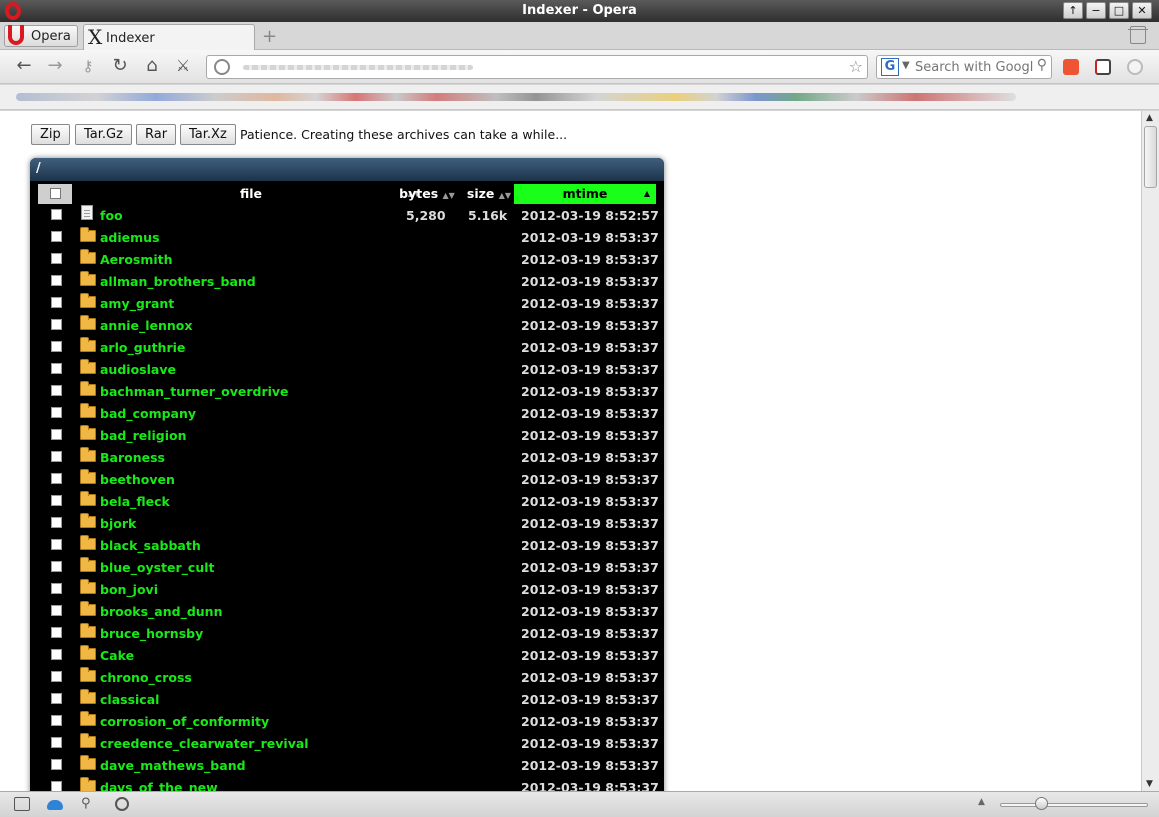  Describe the element at coordinates (1150, 157) in the screenshot. I see `scrollbar-thumb` at that location.